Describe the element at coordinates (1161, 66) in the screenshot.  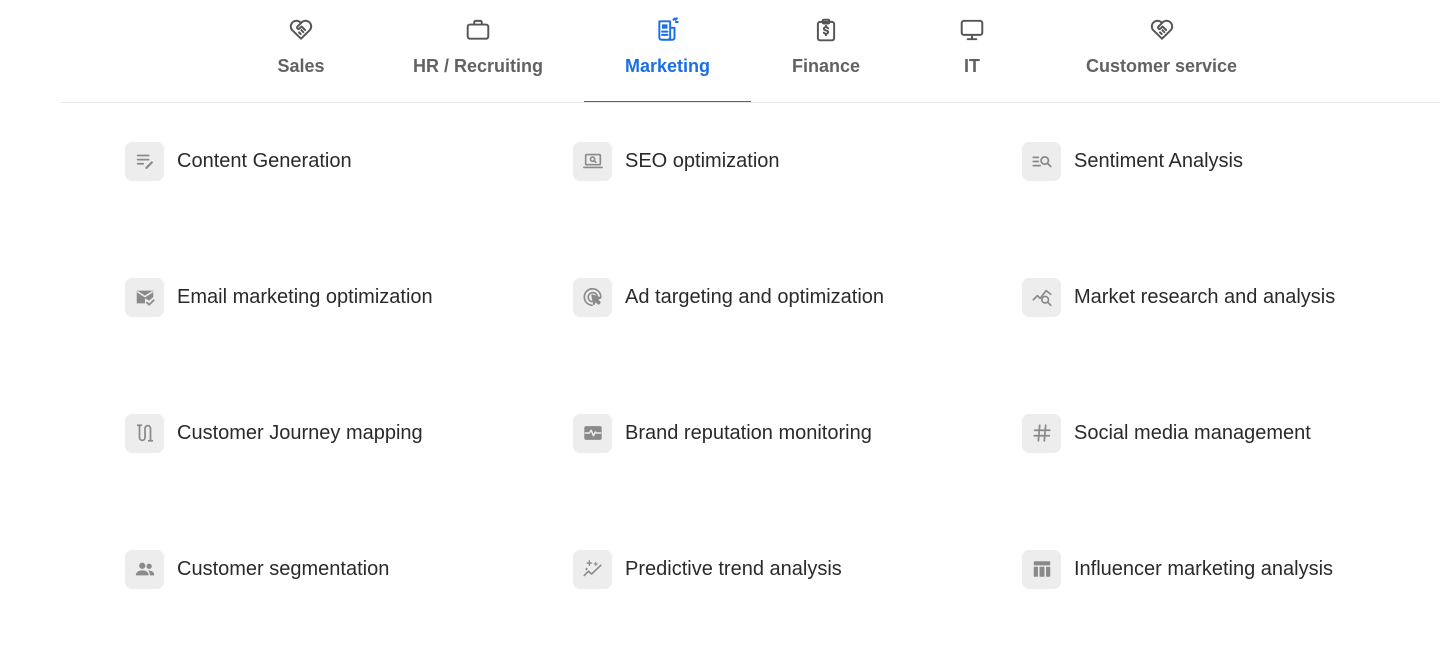
I see `tab-label: Customer service` at that location.